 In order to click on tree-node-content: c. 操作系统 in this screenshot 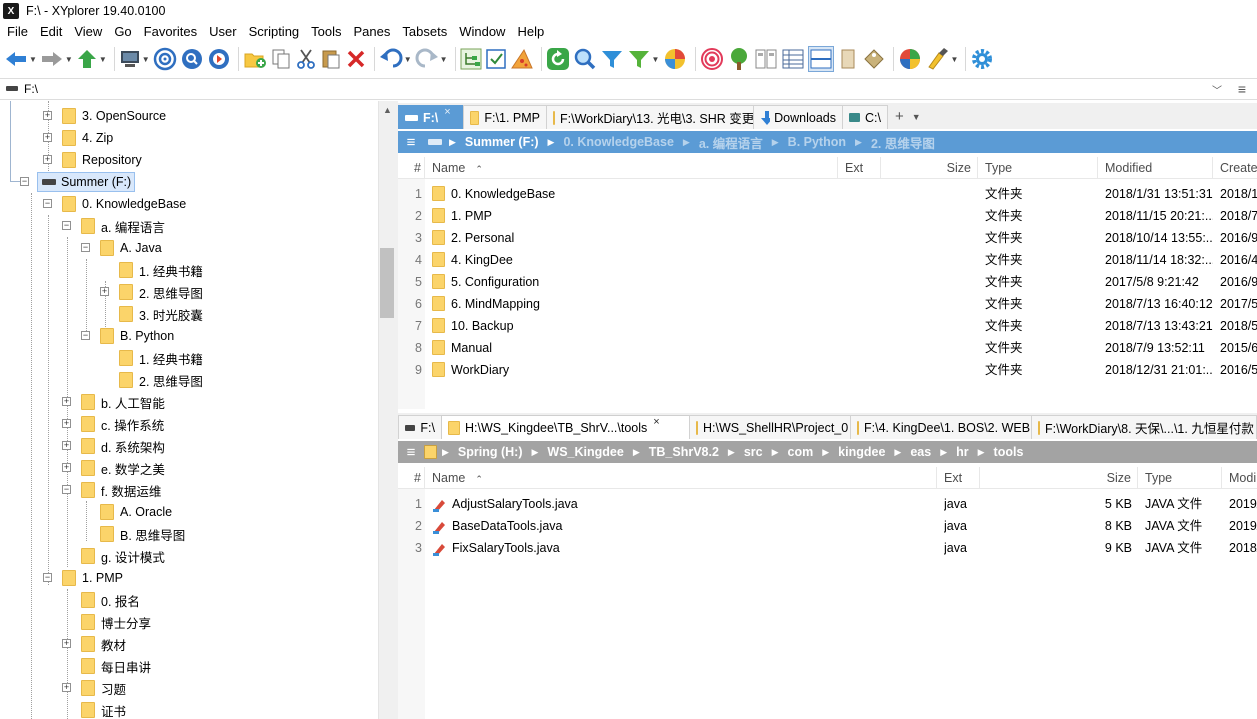, I will do `click(122, 424)`.